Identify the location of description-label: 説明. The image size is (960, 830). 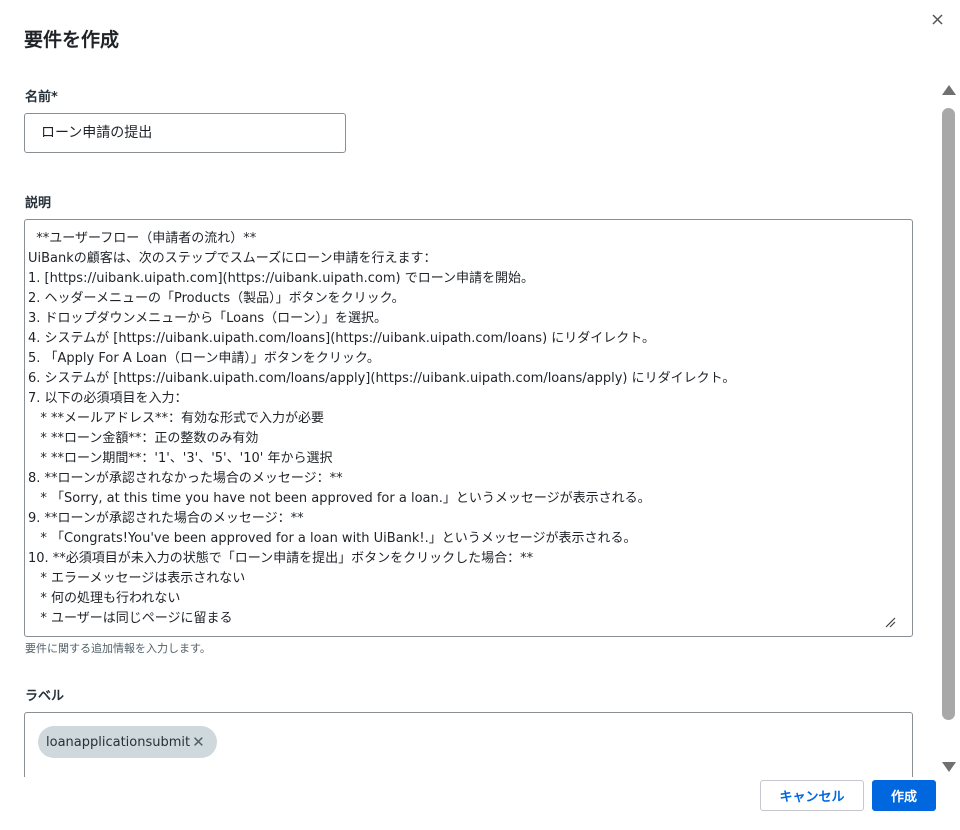
(38, 203).